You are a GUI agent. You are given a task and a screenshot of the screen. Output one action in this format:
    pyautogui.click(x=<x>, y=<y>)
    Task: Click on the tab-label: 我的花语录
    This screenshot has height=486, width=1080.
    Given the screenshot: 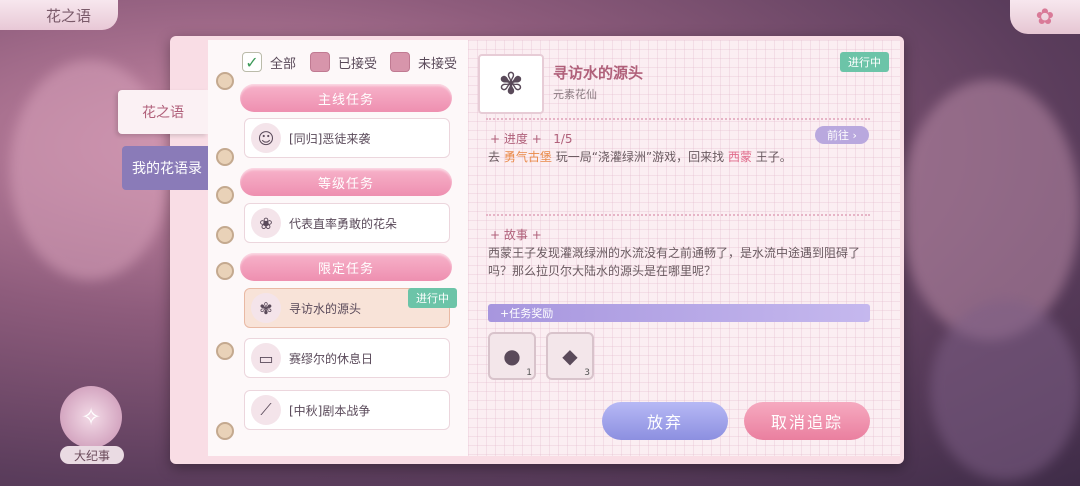 What is the action you would take?
    pyautogui.click(x=167, y=169)
    